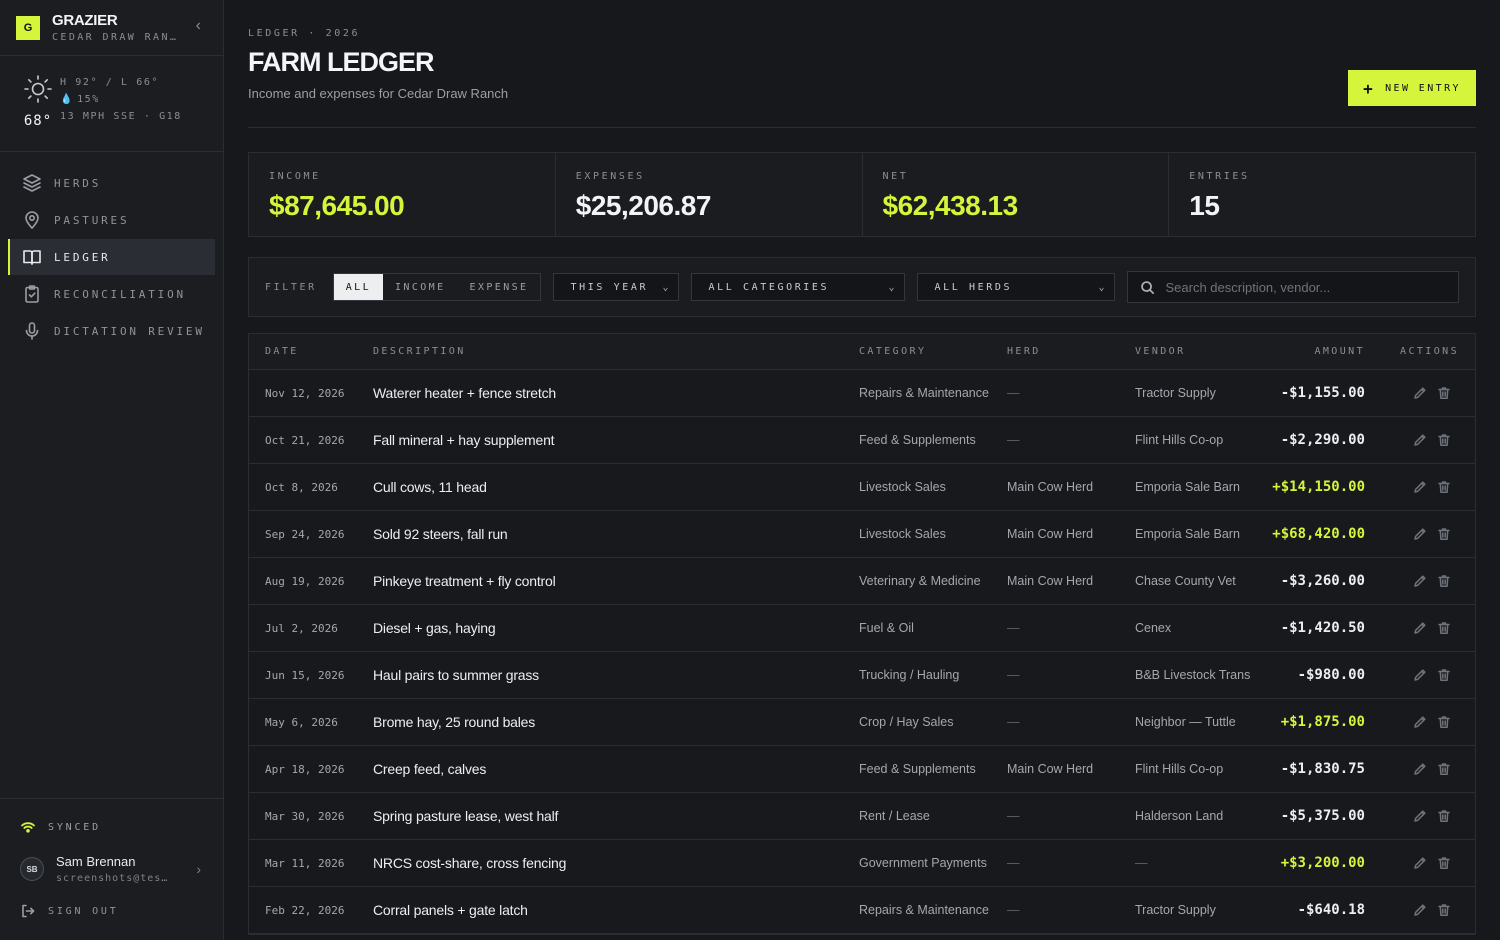  What do you see at coordinates (1318, 534) in the screenshot?
I see `row-amount: +$68,420.00` at bounding box center [1318, 534].